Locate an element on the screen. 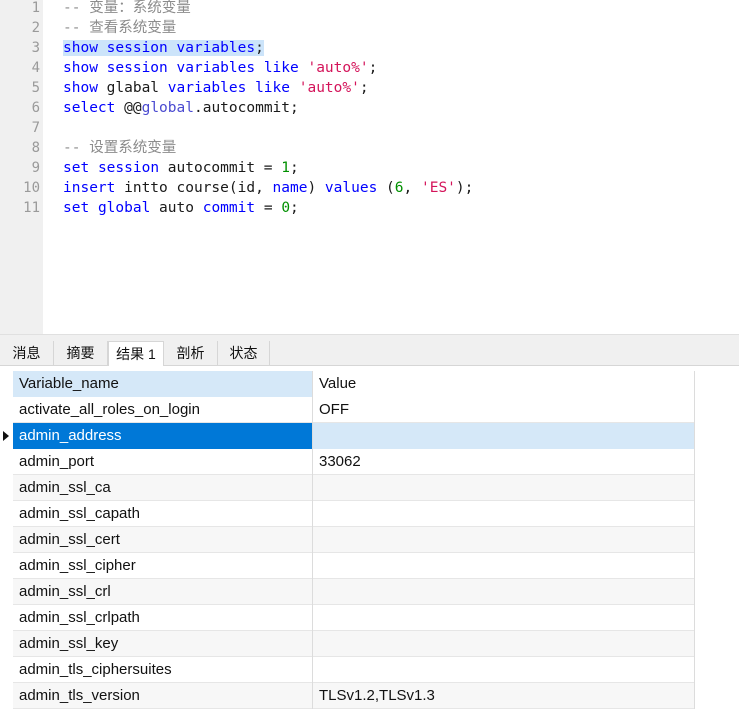 The height and width of the screenshot is (714, 739). code-line: show session variables; is located at coordinates (163, 48).